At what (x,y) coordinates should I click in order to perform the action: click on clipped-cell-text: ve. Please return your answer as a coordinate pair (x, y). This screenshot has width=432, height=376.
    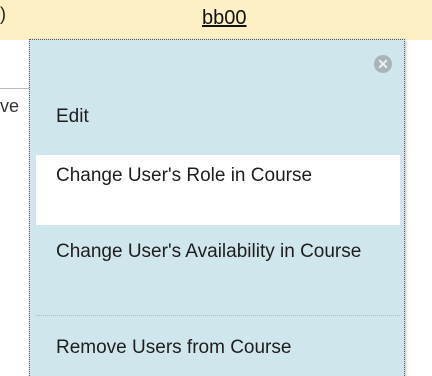
    Looking at the image, I should click on (10, 106).